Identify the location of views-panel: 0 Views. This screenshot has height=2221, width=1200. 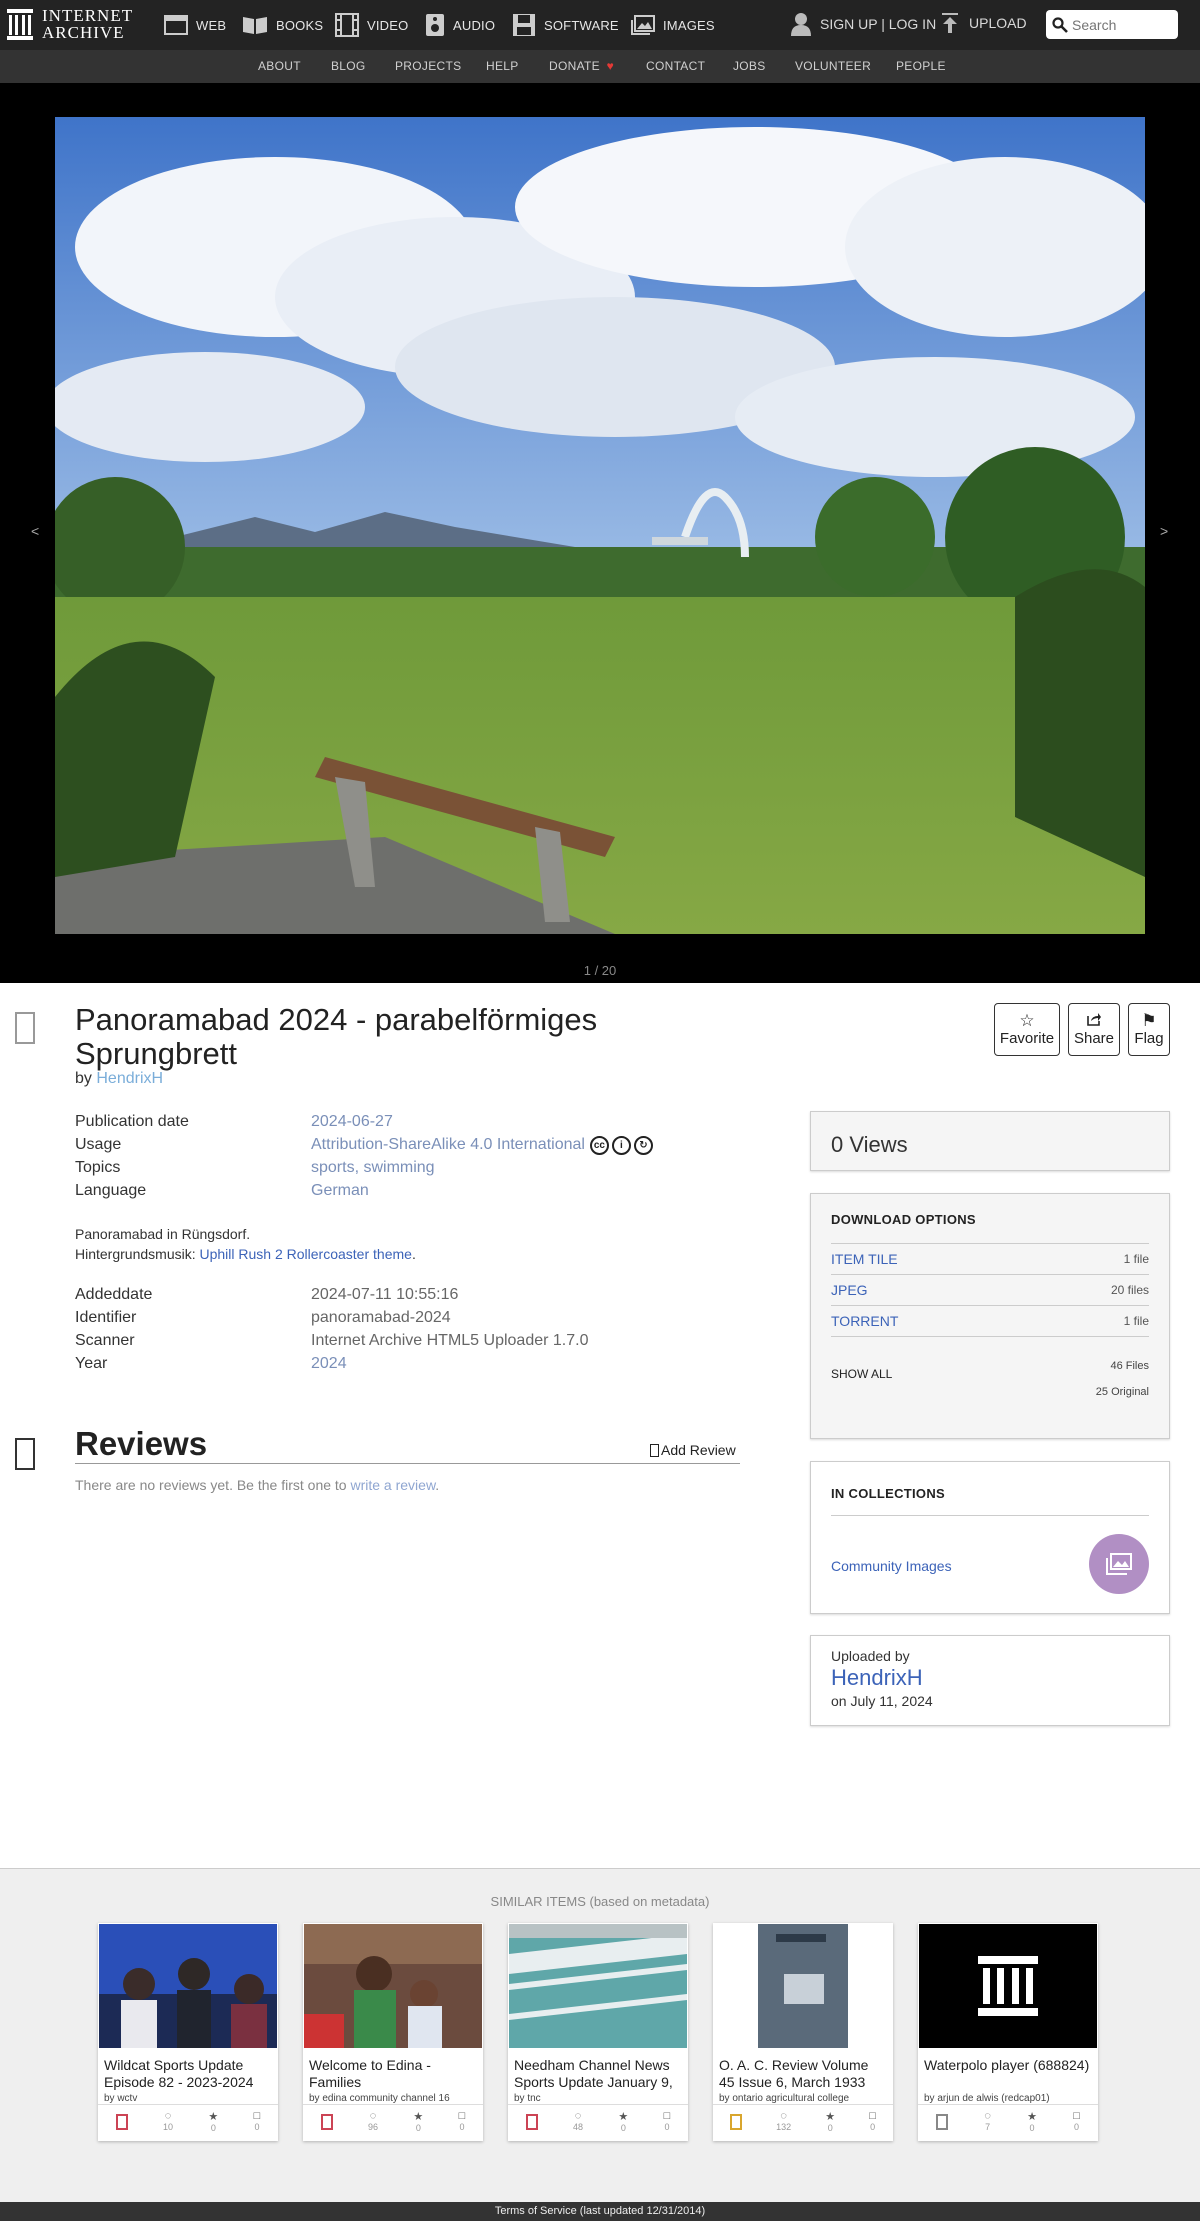
(990, 1141).